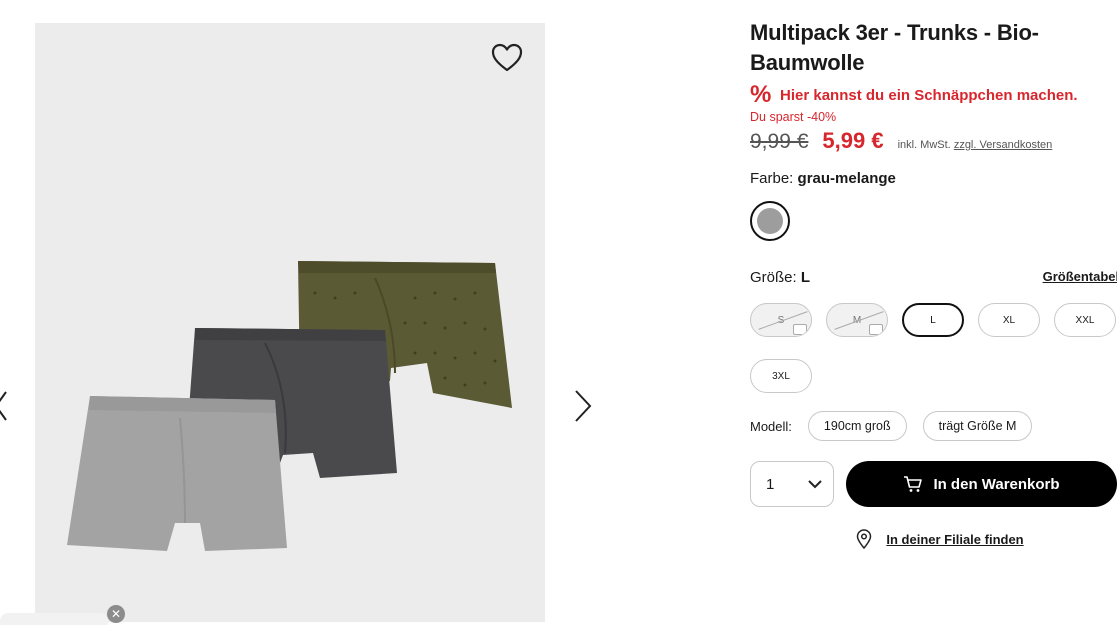 The width and height of the screenshot is (1117, 625). Describe the element at coordinates (996, 484) in the screenshot. I see `add-to-cart-label: In den Warenkorb` at that location.